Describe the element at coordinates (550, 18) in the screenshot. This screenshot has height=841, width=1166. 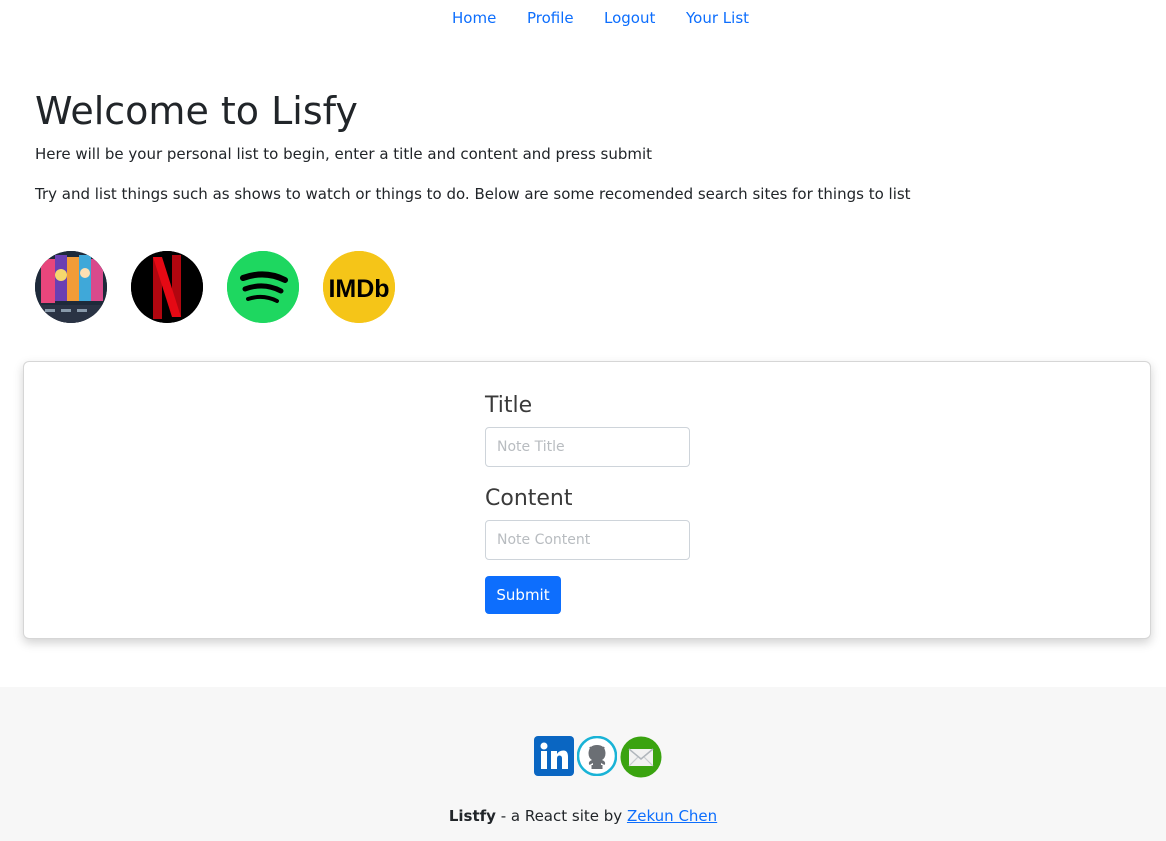
I see `nav-profile-link: Profile` at that location.